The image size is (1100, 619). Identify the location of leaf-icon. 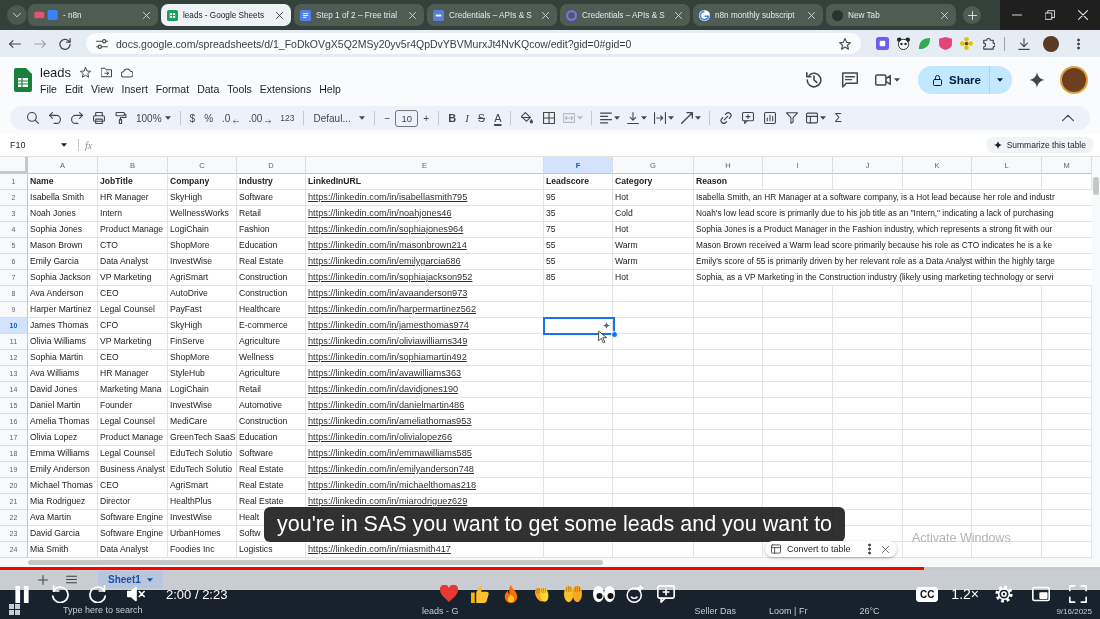
(924, 43).